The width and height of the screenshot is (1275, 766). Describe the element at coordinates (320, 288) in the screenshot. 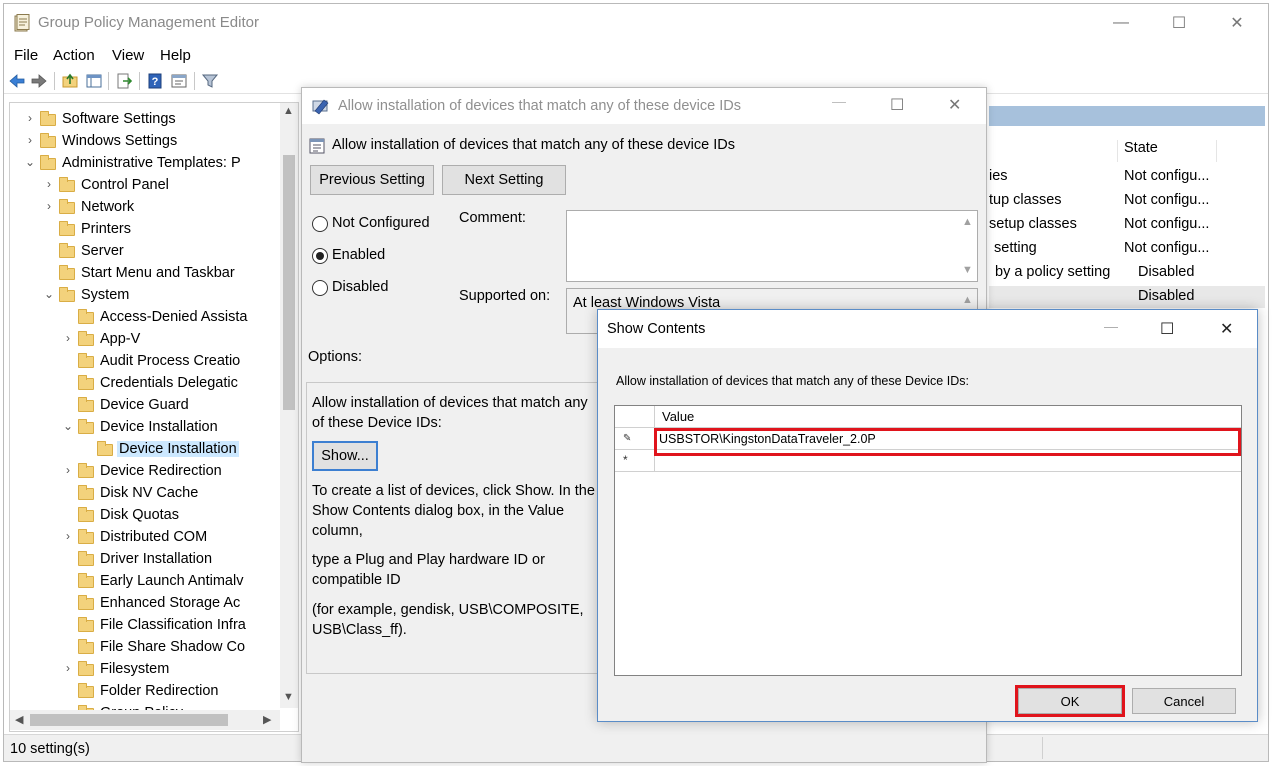

I see `disabled-radio` at that location.